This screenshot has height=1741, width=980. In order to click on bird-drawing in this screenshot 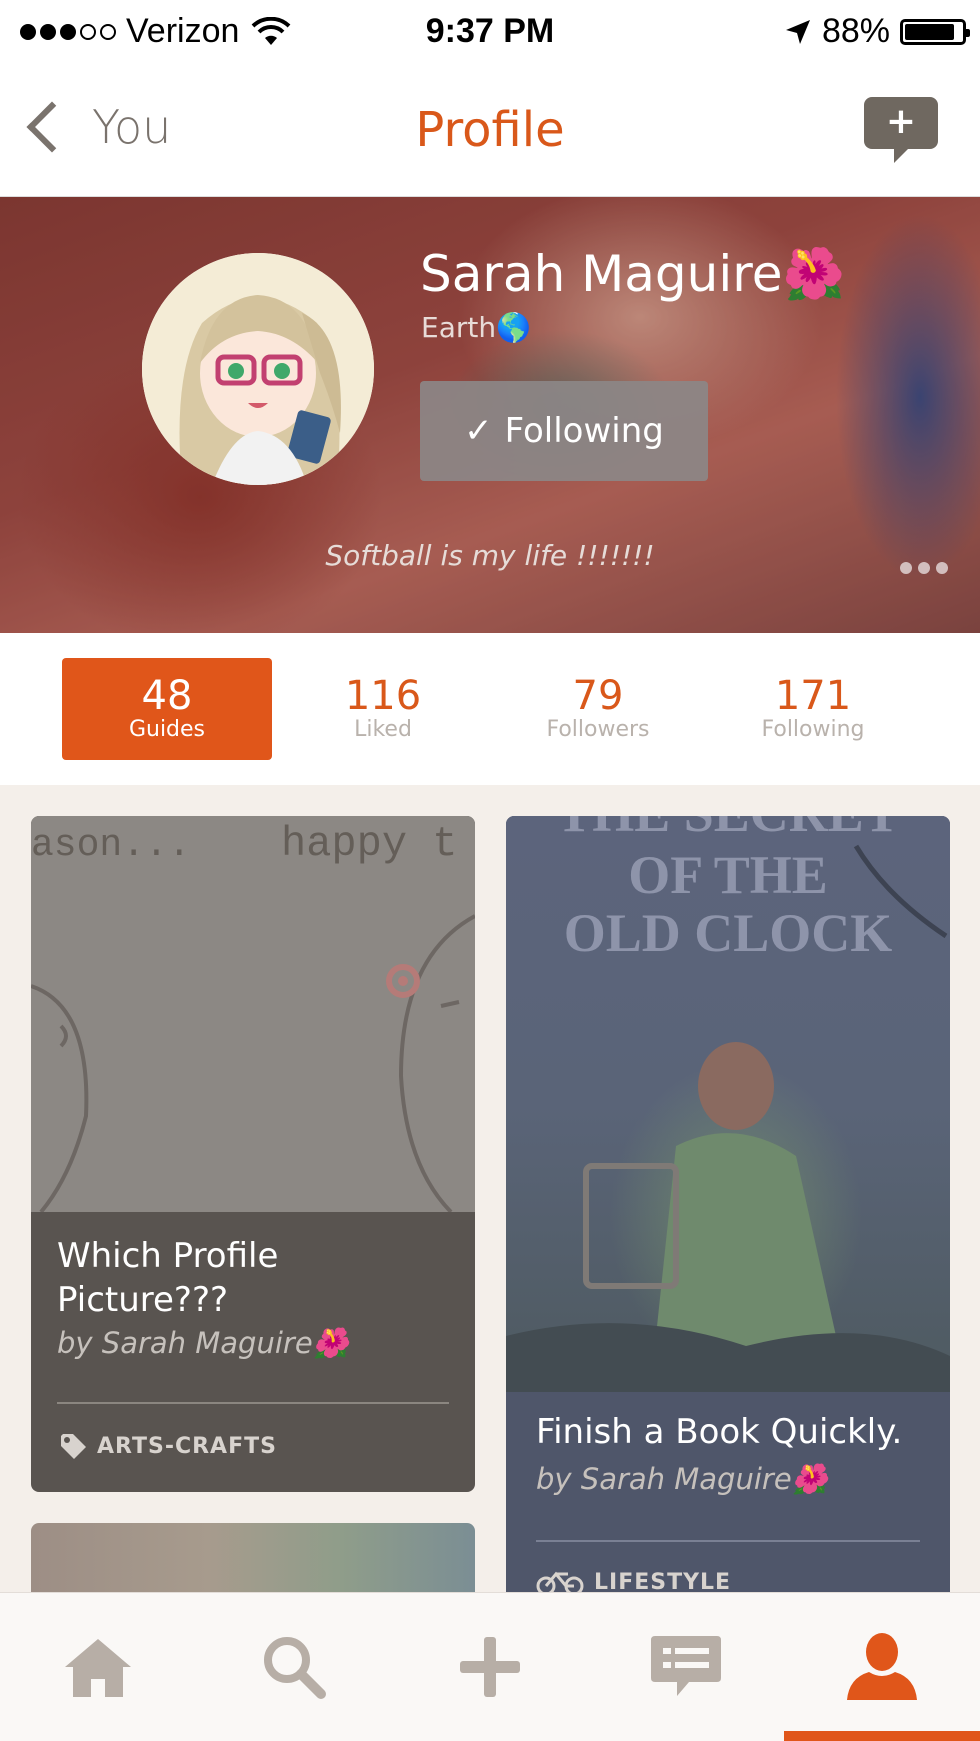, I will do `click(253, 1063)`.